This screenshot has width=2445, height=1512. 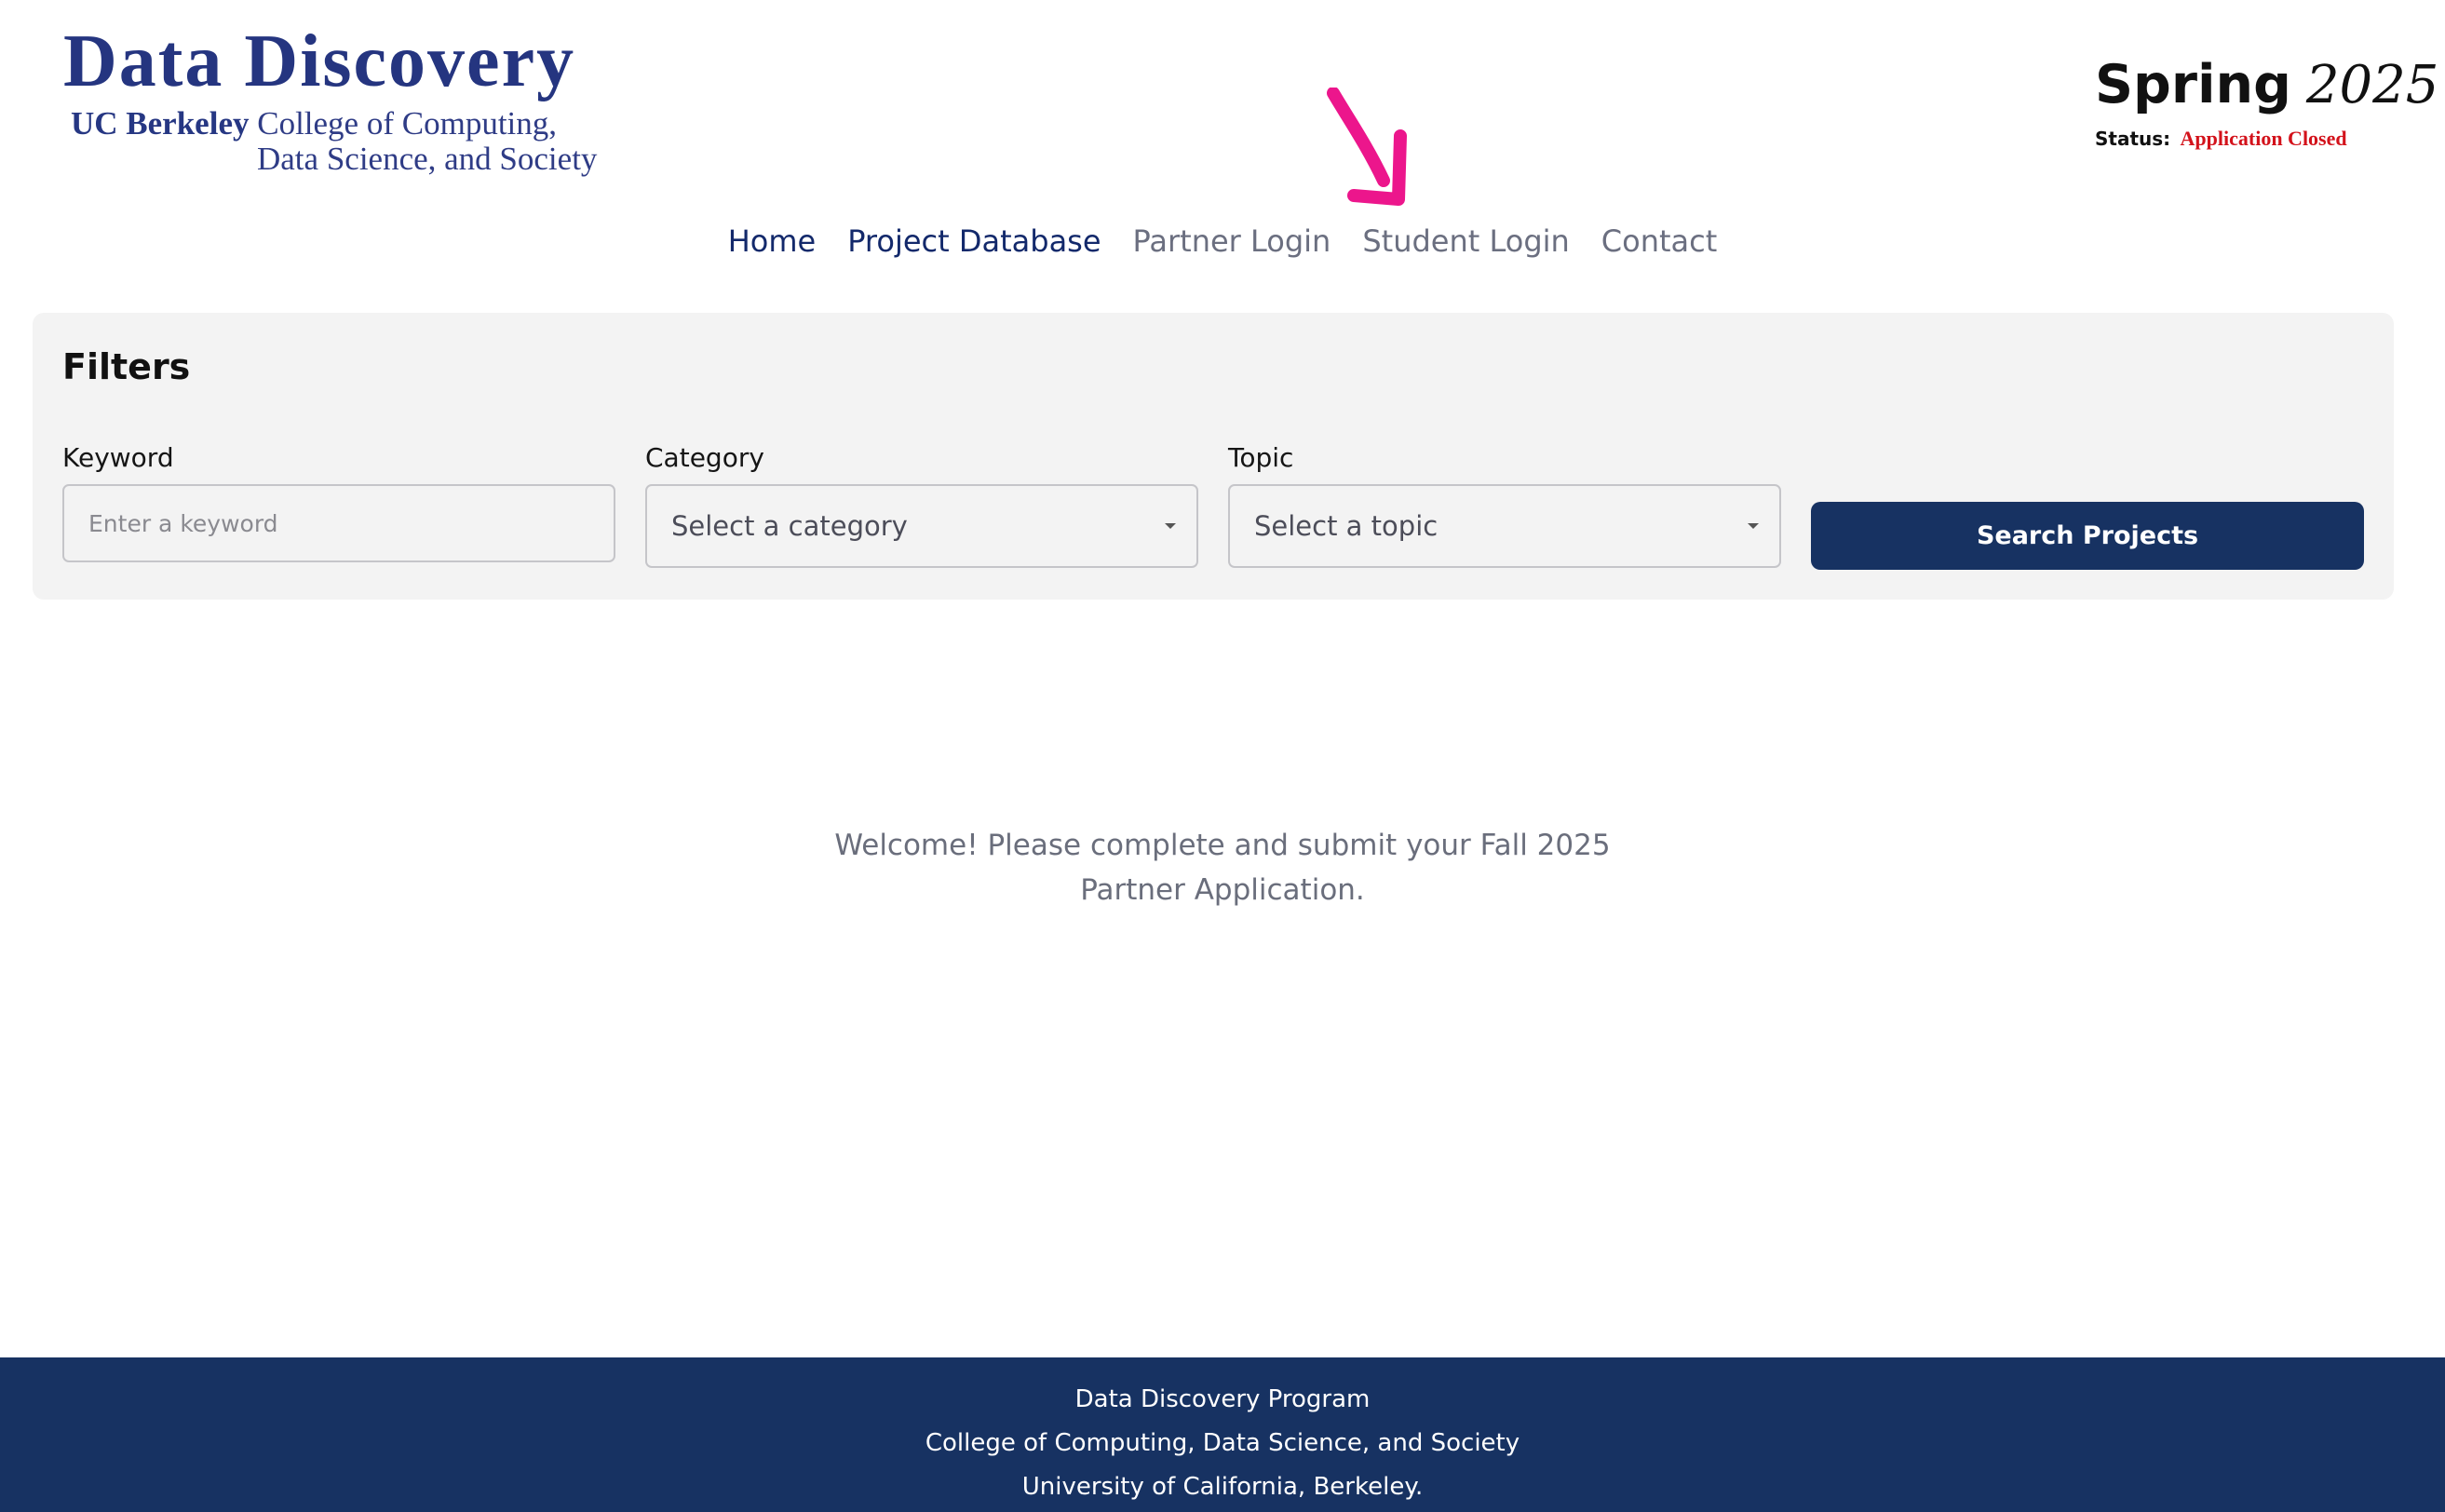 What do you see at coordinates (1222, 1487) in the screenshot?
I see `footer-university: University of California, Berkeley.` at bounding box center [1222, 1487].